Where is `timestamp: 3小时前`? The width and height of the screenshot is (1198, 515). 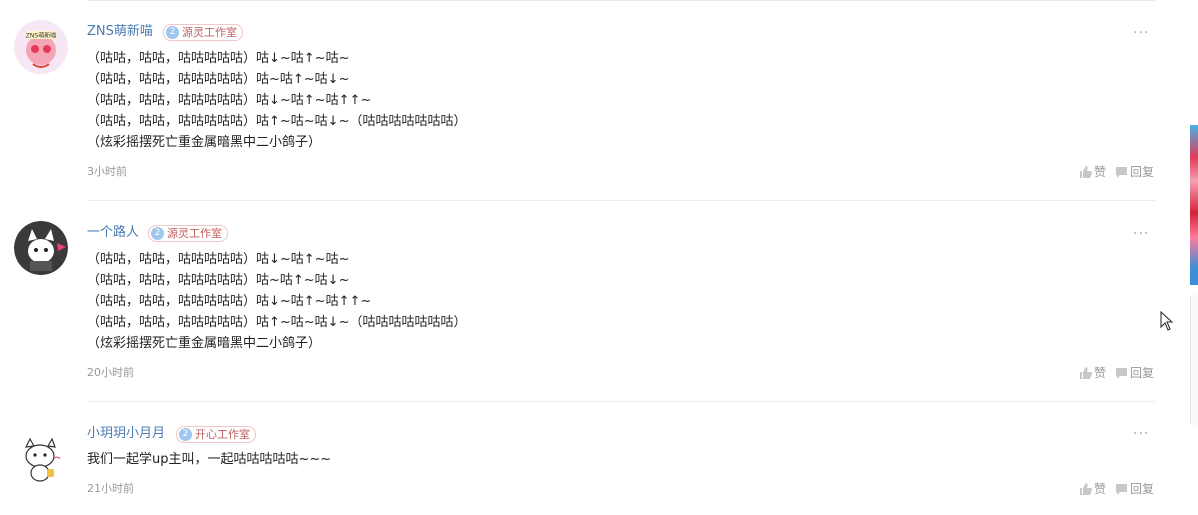 timestamp: 3小时前 is located at coordinates (107, 171).